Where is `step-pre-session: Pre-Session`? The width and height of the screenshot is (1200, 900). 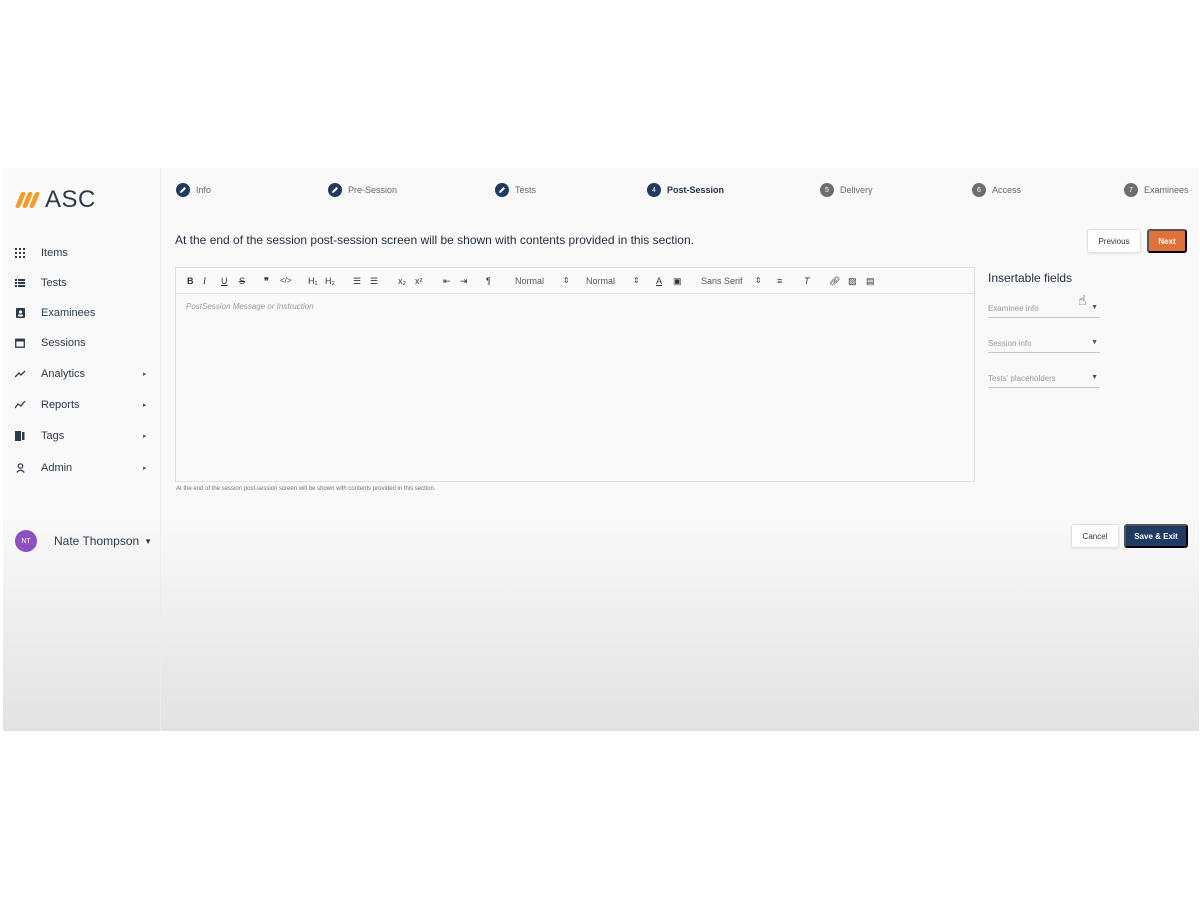
step-pre-session: Pre-Session is located at coordinates (362, 190).